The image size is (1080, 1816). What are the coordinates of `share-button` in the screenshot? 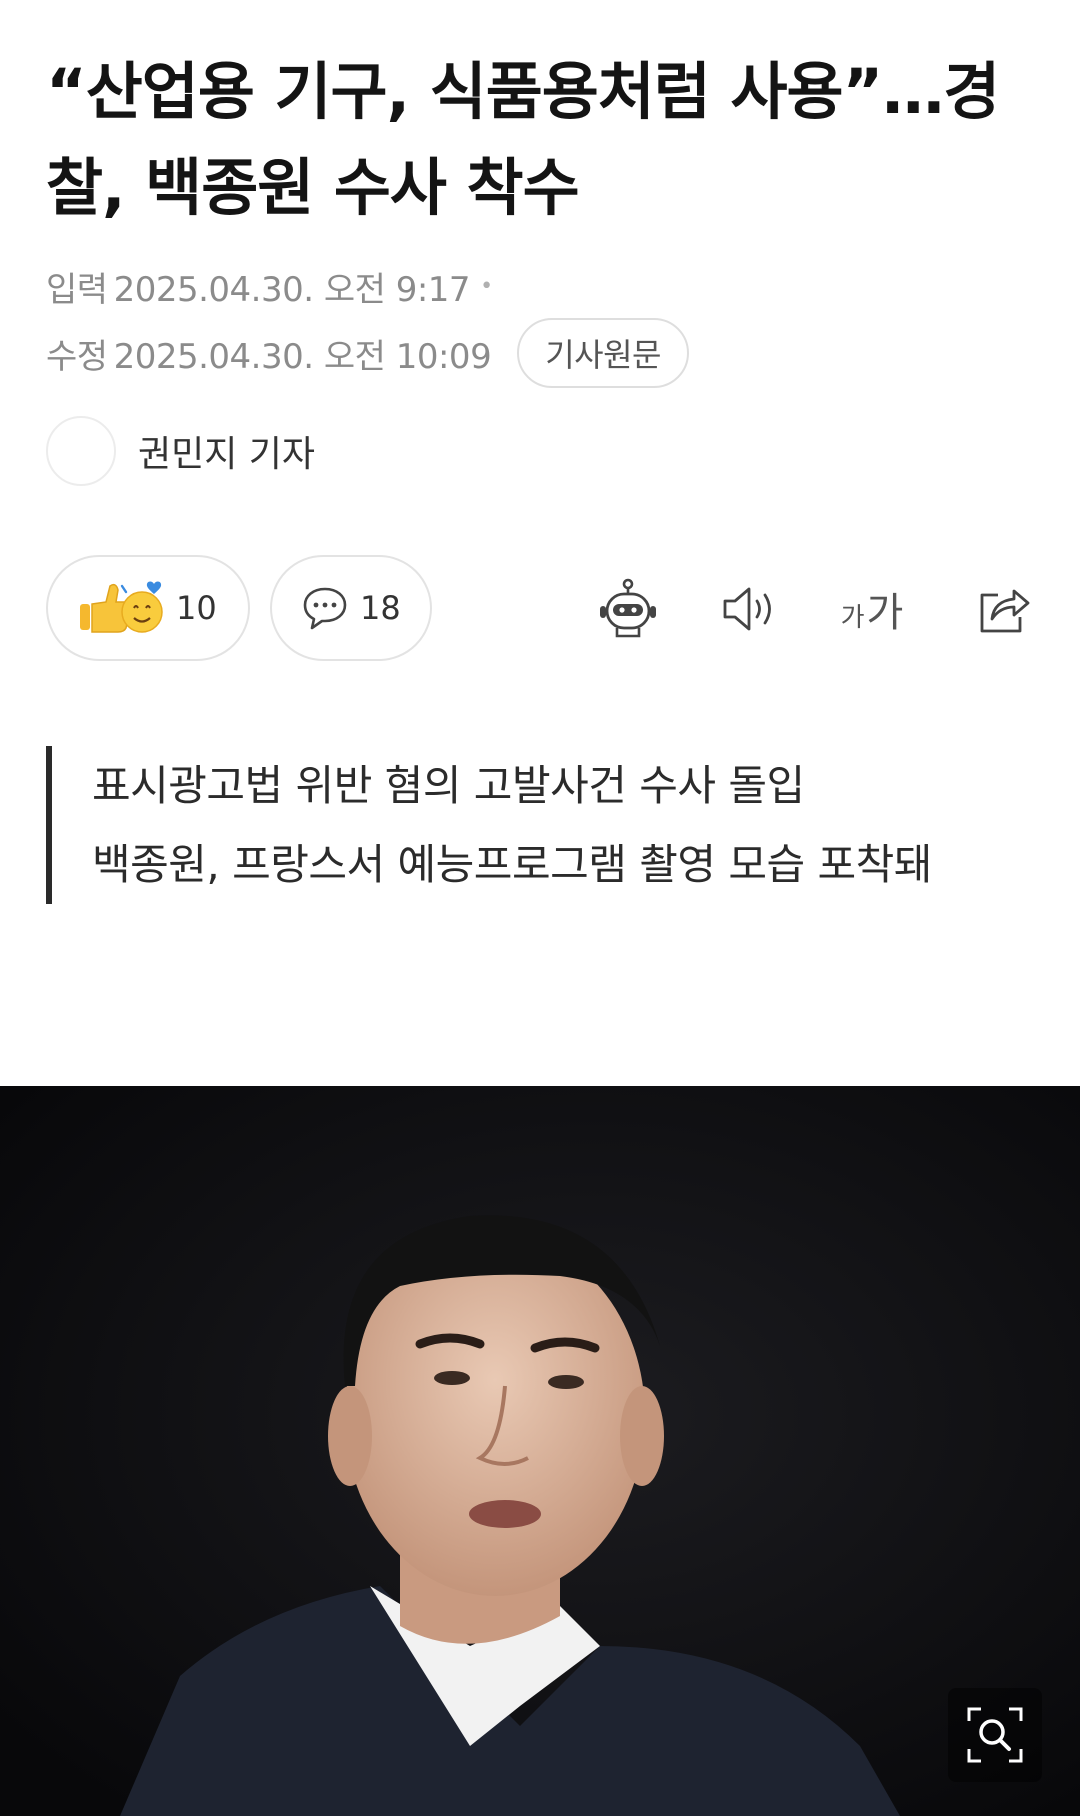 It's located at (1004, 609).